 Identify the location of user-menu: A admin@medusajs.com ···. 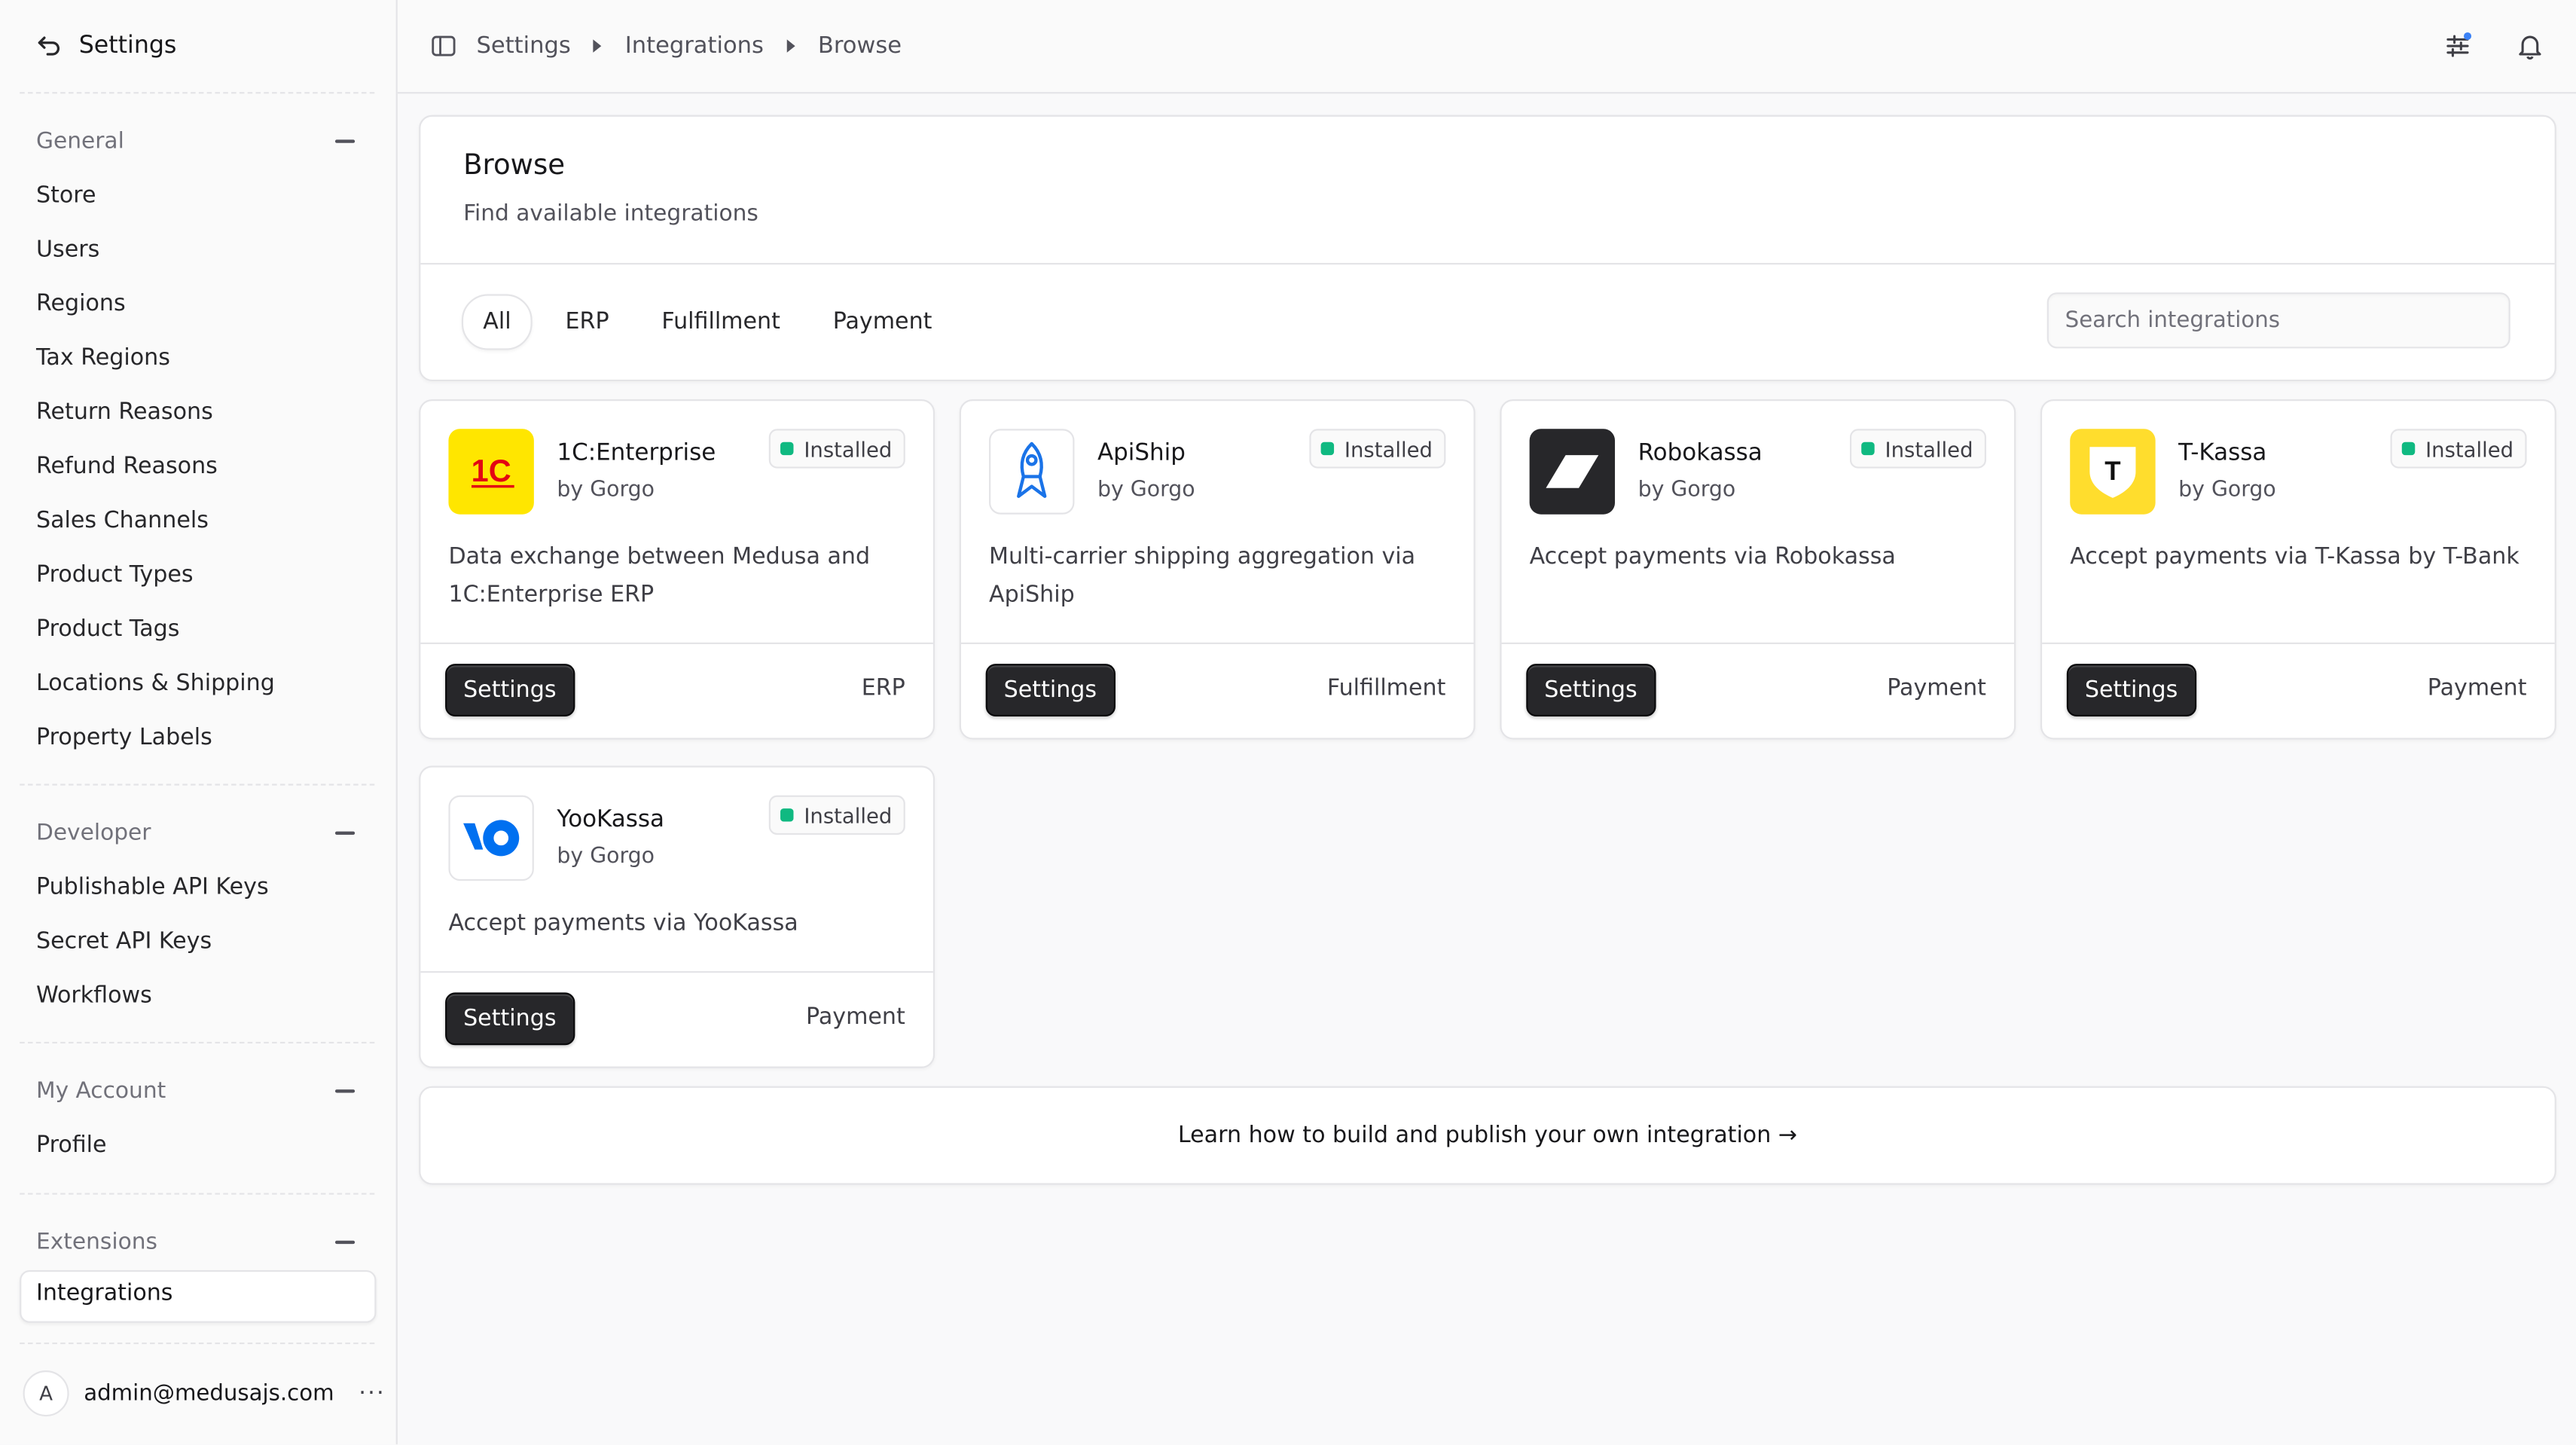
(205, 1393).